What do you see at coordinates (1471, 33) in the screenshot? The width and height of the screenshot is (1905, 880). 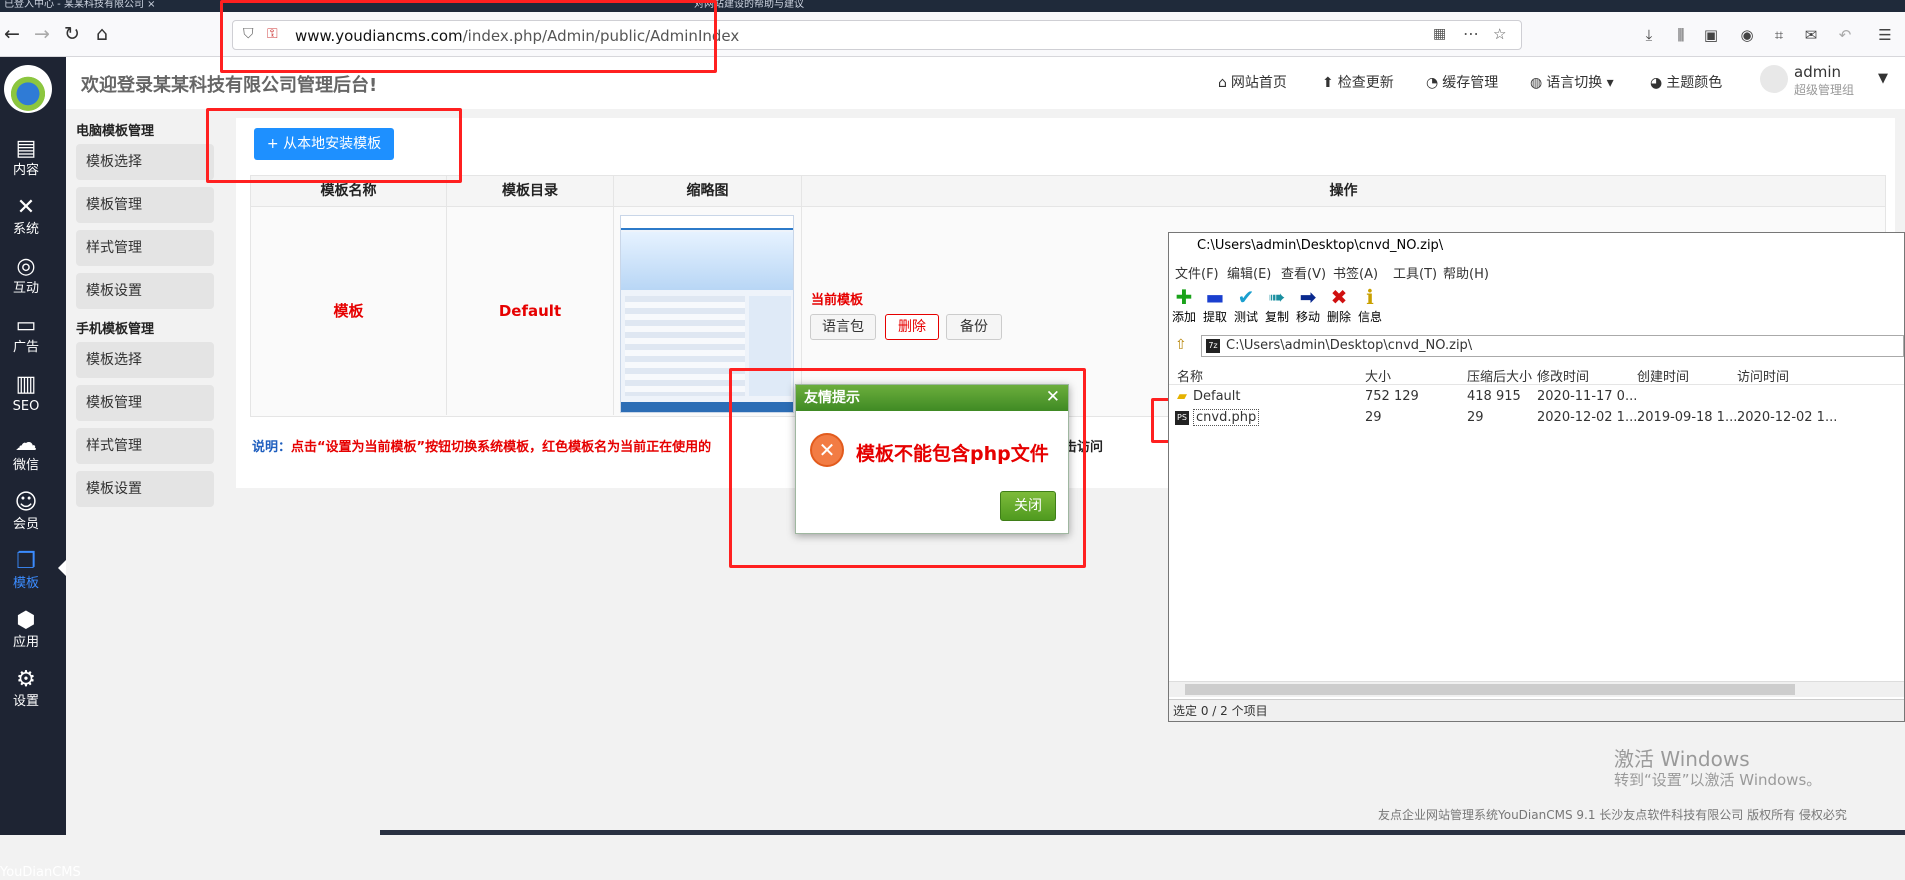 I see `more-actions-icon: ⋯` at bounding box center [1471, 33].